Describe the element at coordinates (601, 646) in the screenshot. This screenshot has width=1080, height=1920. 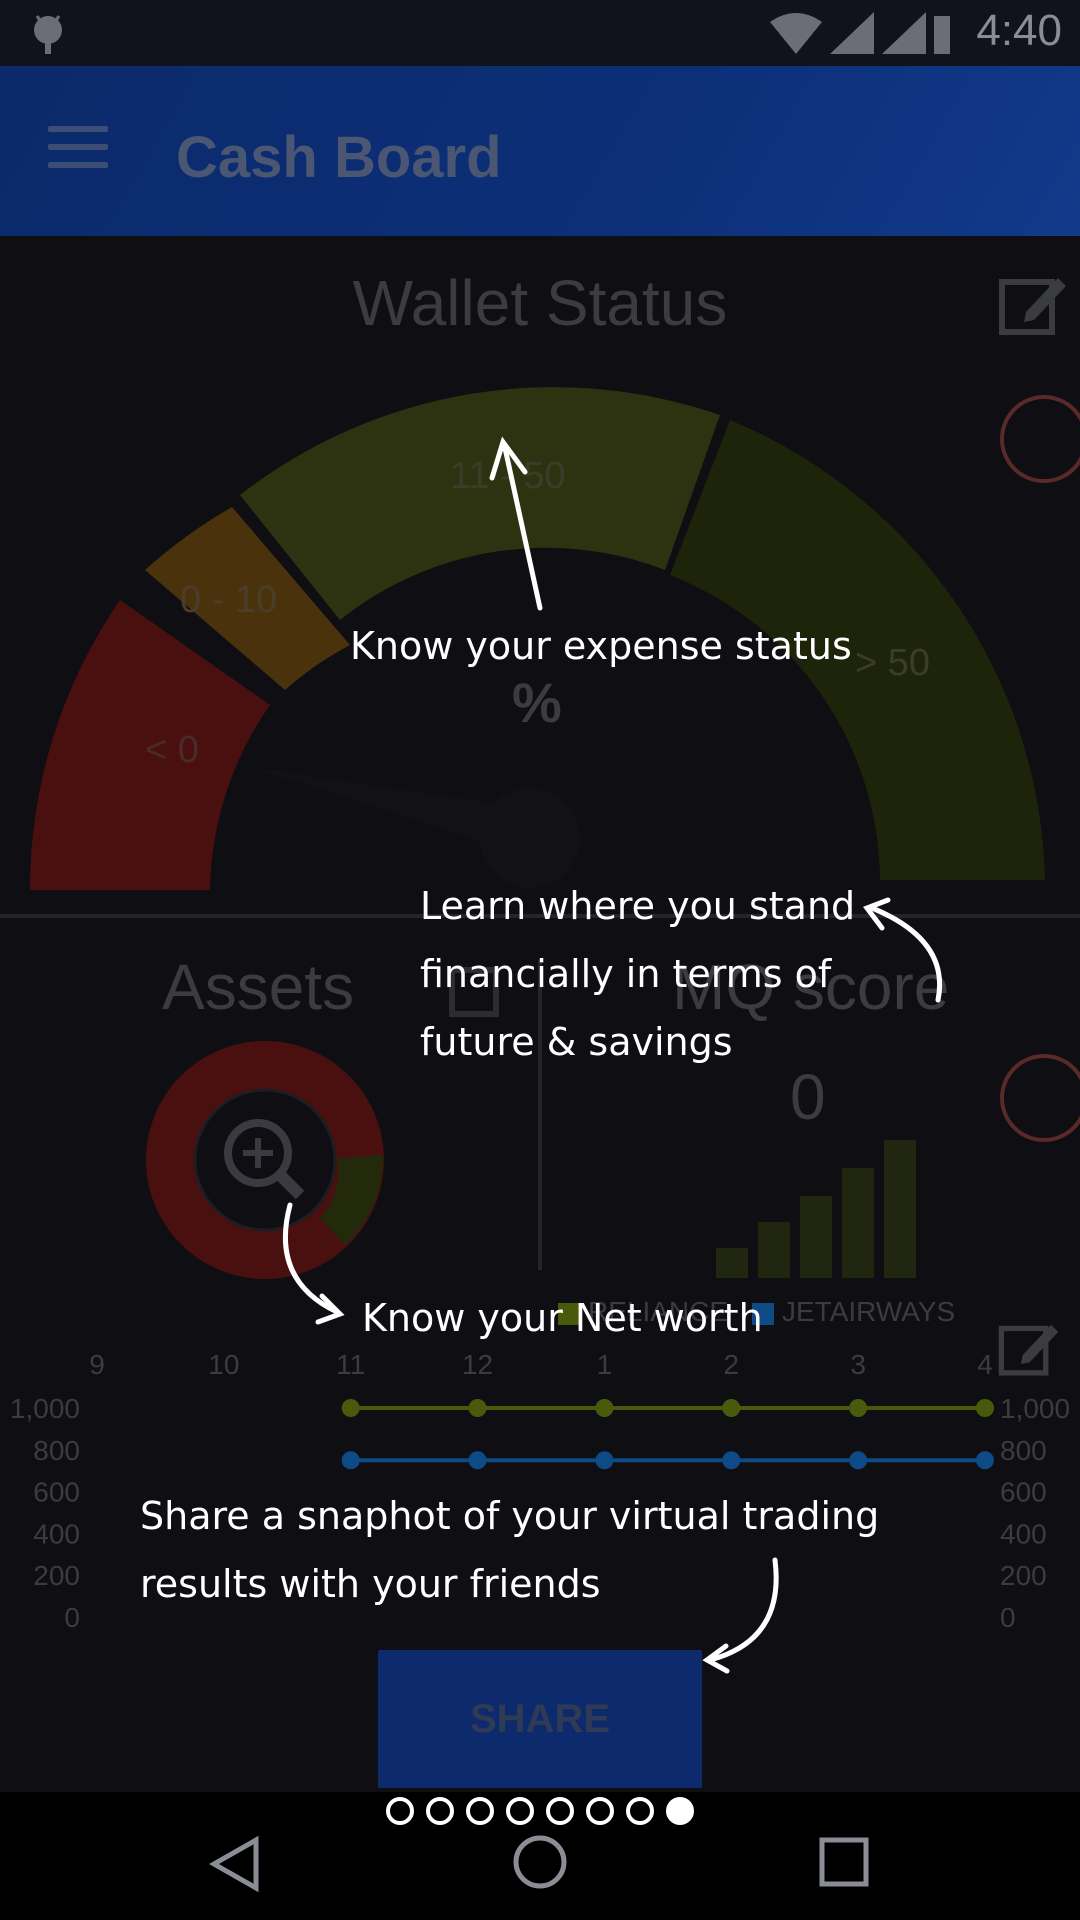
I see `hint-expense-status: Know your expense status` at that location.